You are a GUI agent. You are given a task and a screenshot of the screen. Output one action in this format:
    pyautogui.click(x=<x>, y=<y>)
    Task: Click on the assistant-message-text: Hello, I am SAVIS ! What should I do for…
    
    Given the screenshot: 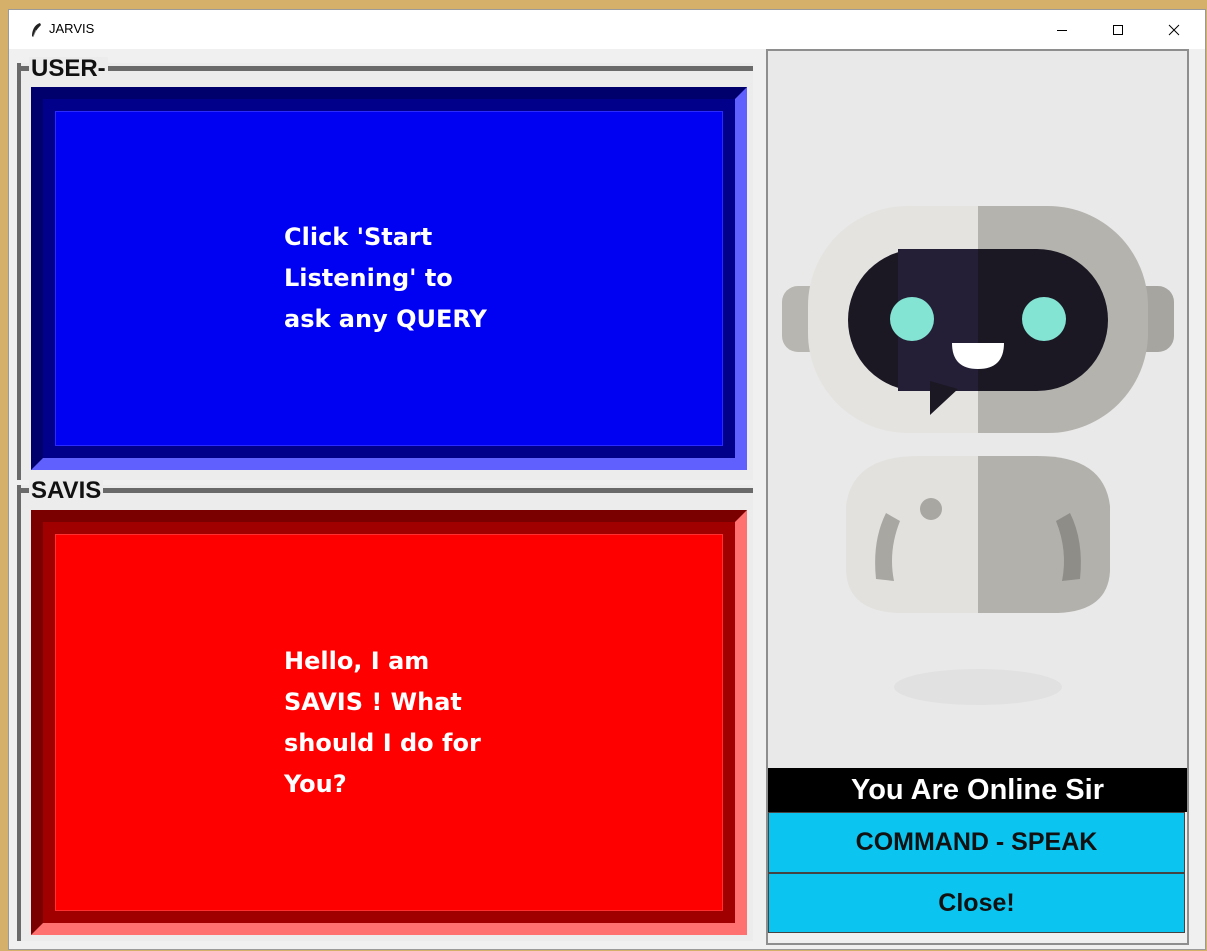 What is the action you would take?
    pyautogui.click(x=382, y=722)
    